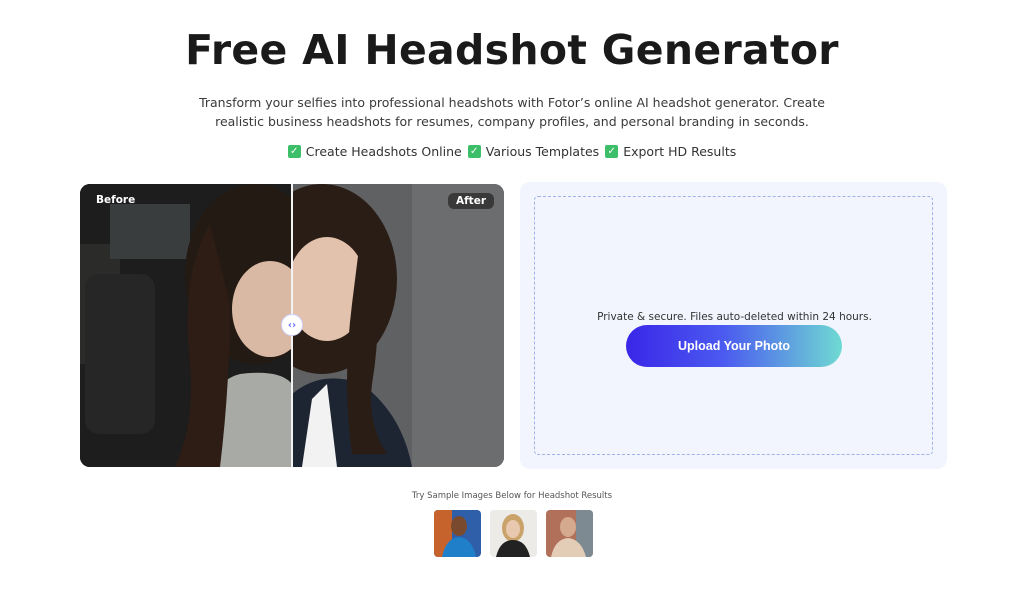 This screenshot has width=1024, height=600. Describe the element at coordinates (457, 533) in the screenshot. I see `sample-image-man-blue-suit` at that location.